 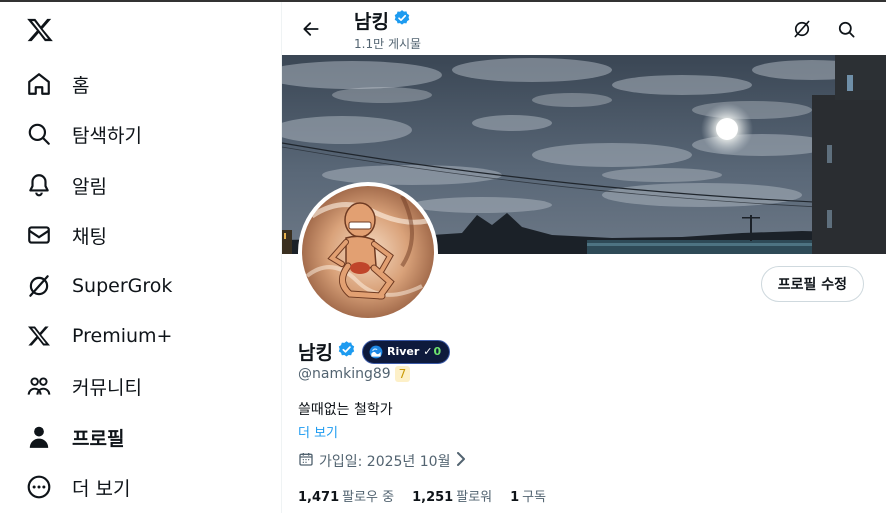 I want to click on sidebar-item-more: 더 보기, so click(x=78, y=487).